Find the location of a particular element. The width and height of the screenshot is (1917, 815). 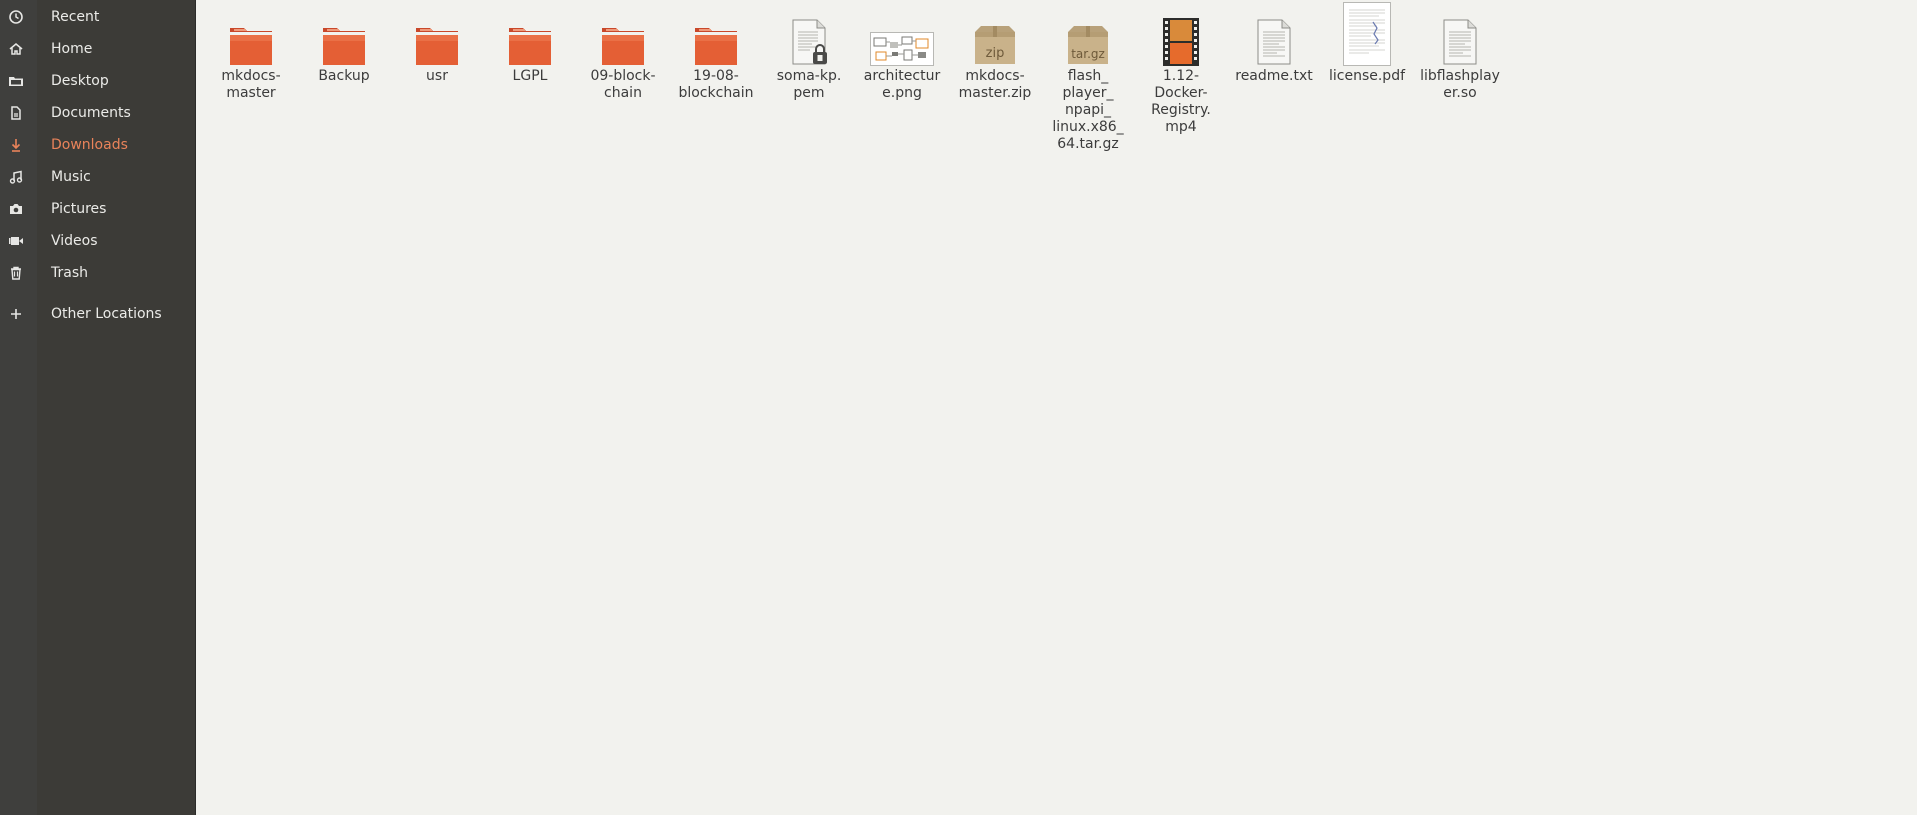

clock-icon is located at coordinates (16, 17).